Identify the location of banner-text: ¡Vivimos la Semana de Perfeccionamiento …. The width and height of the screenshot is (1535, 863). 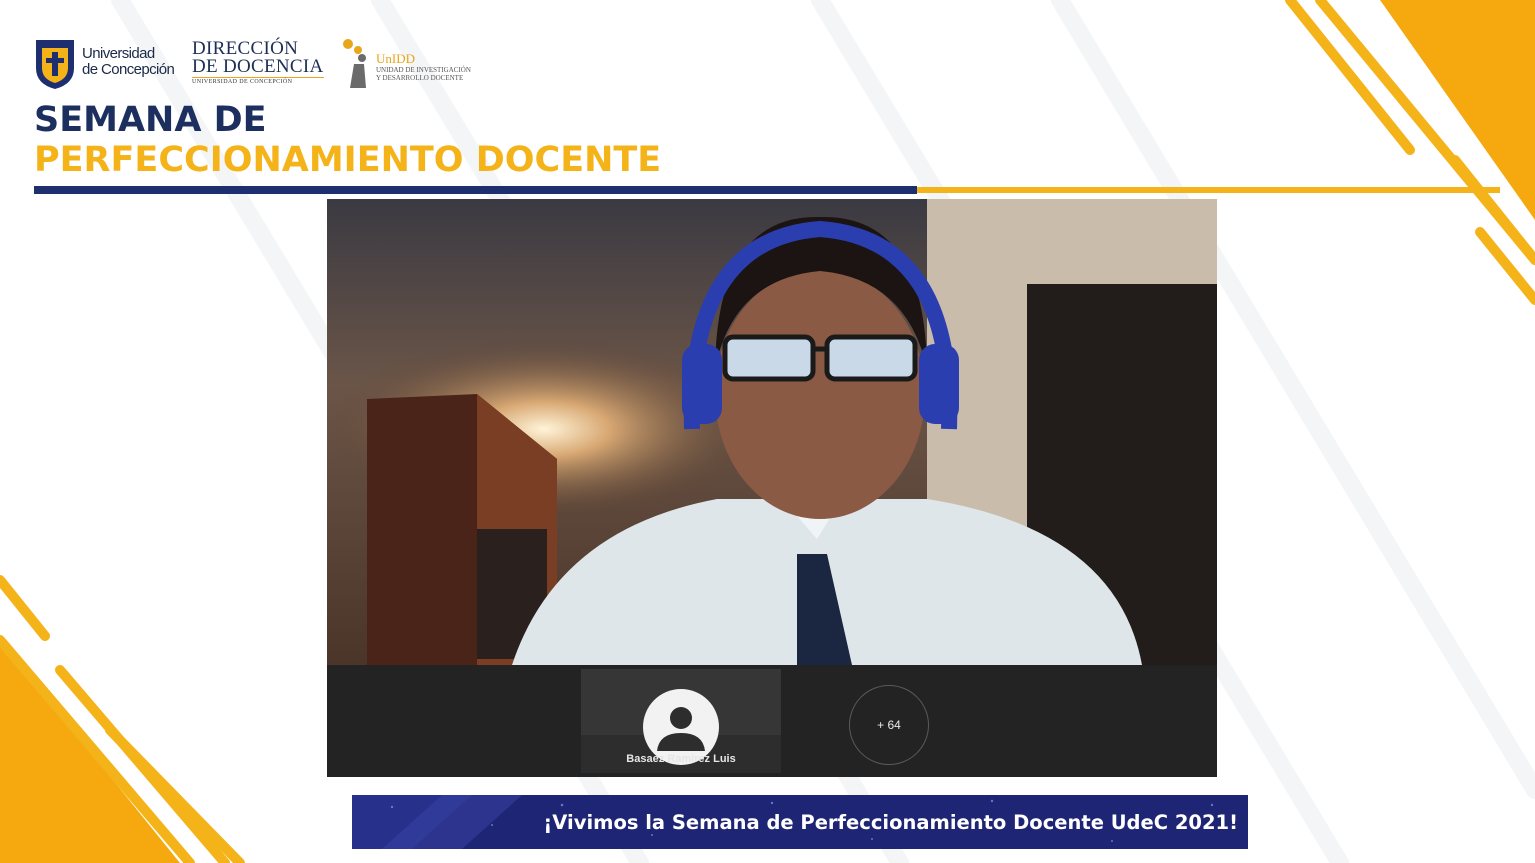
(890, 822).